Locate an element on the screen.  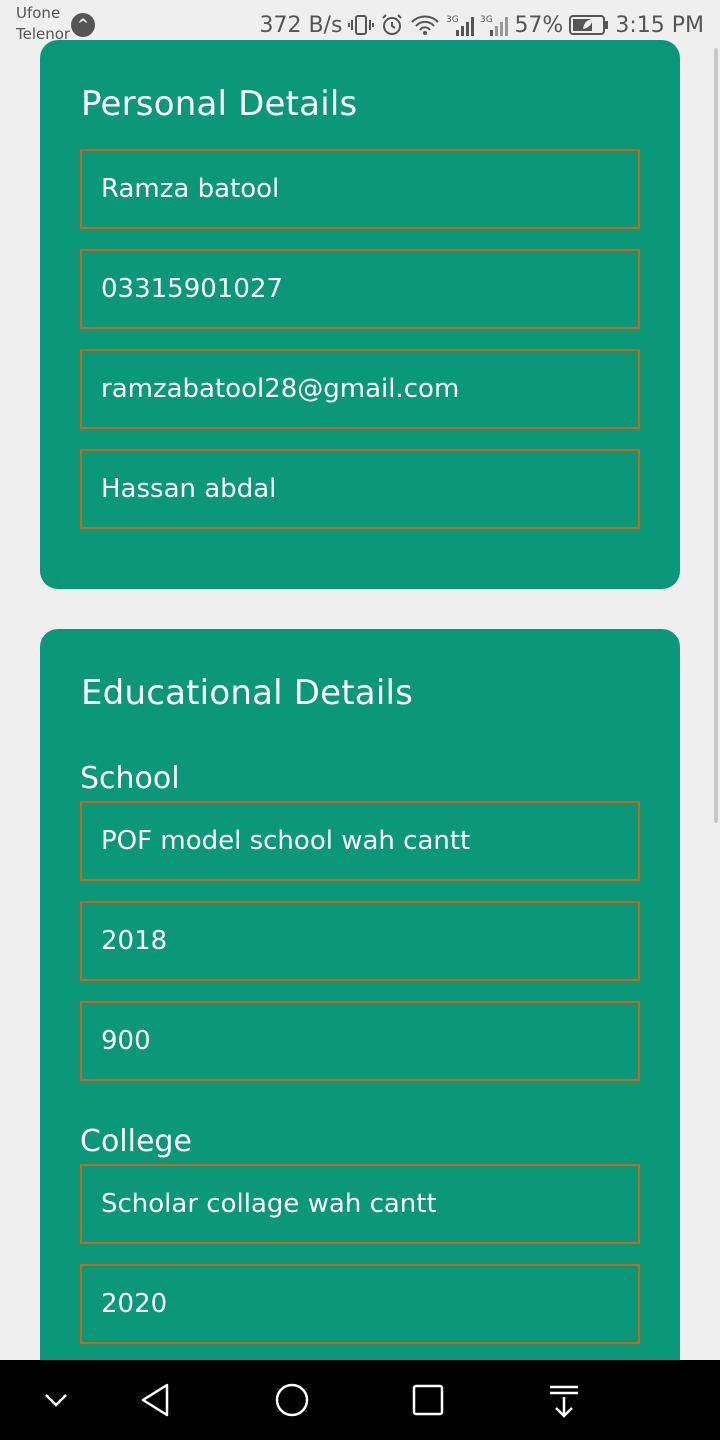
alarm-icon is located at coordinates (392, 25).